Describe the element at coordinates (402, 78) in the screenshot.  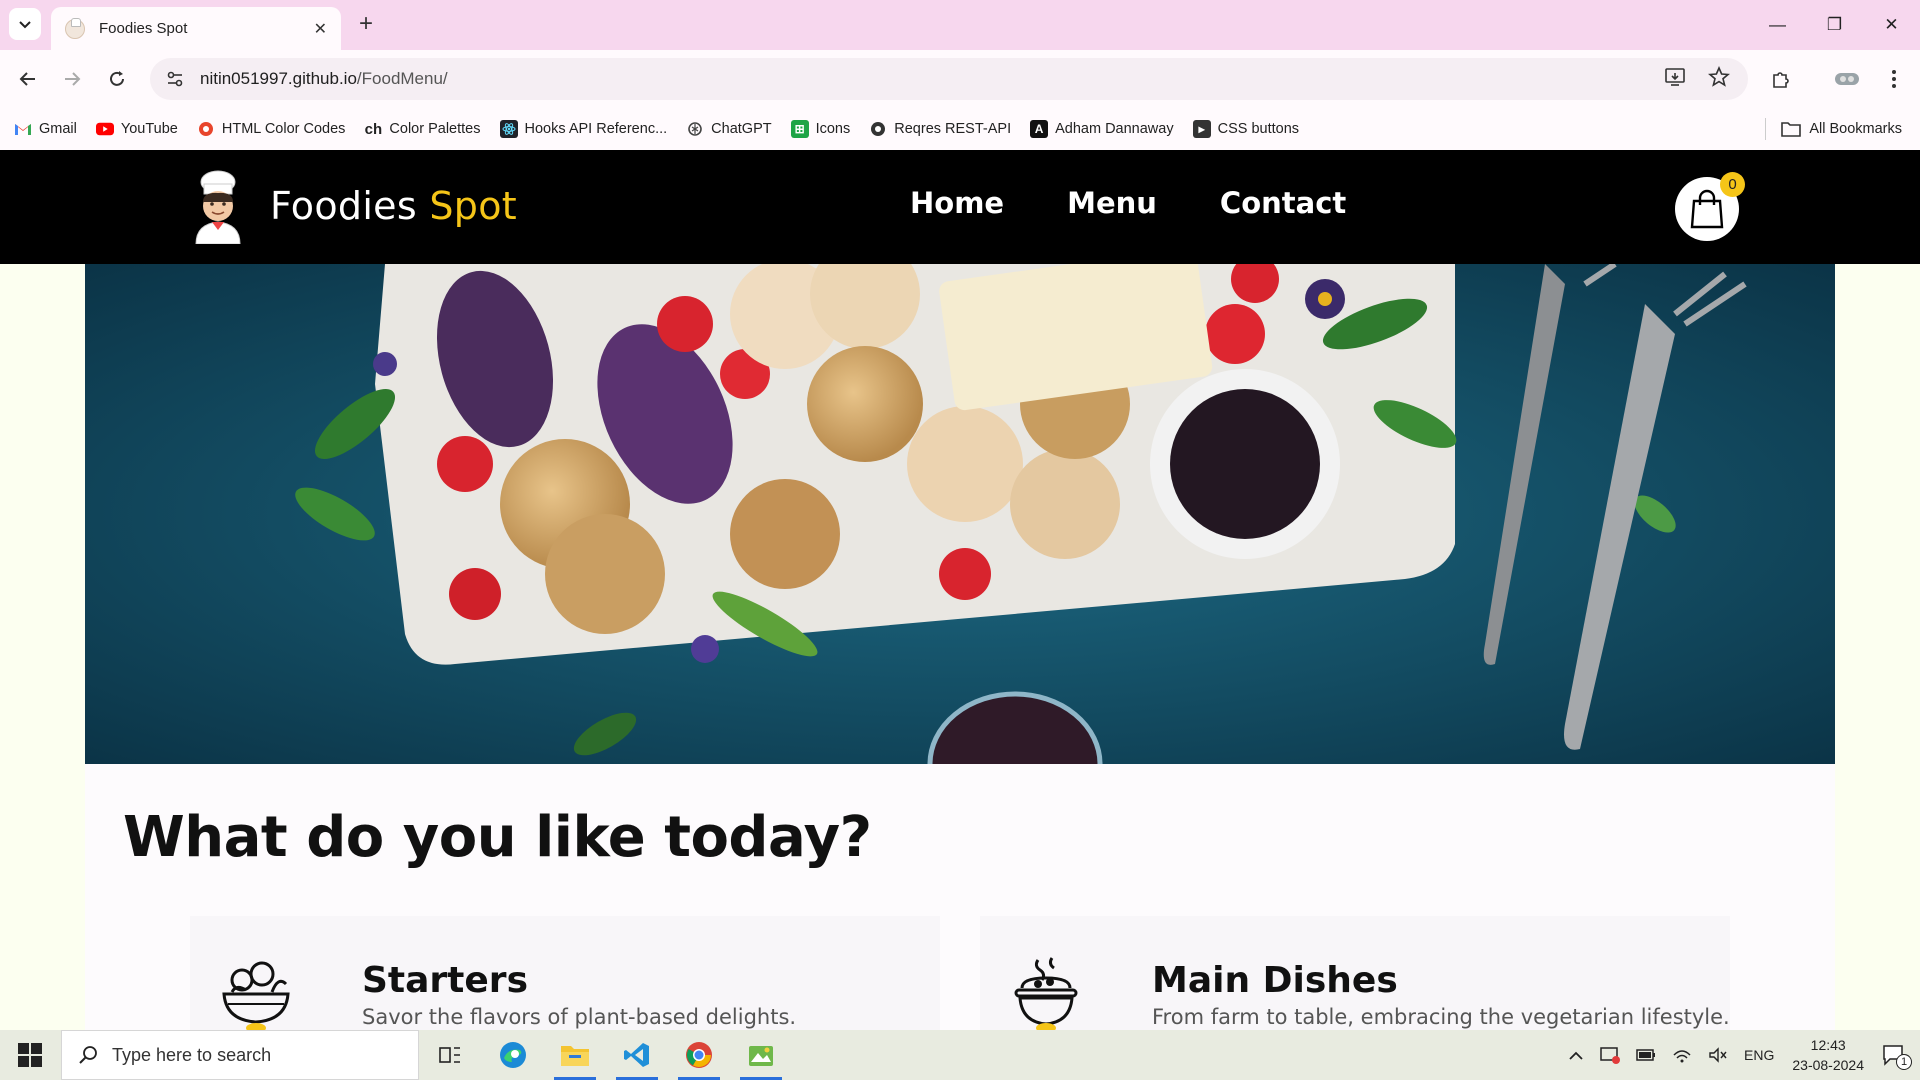
I see `url-path: /FoodMenu/` at that location.